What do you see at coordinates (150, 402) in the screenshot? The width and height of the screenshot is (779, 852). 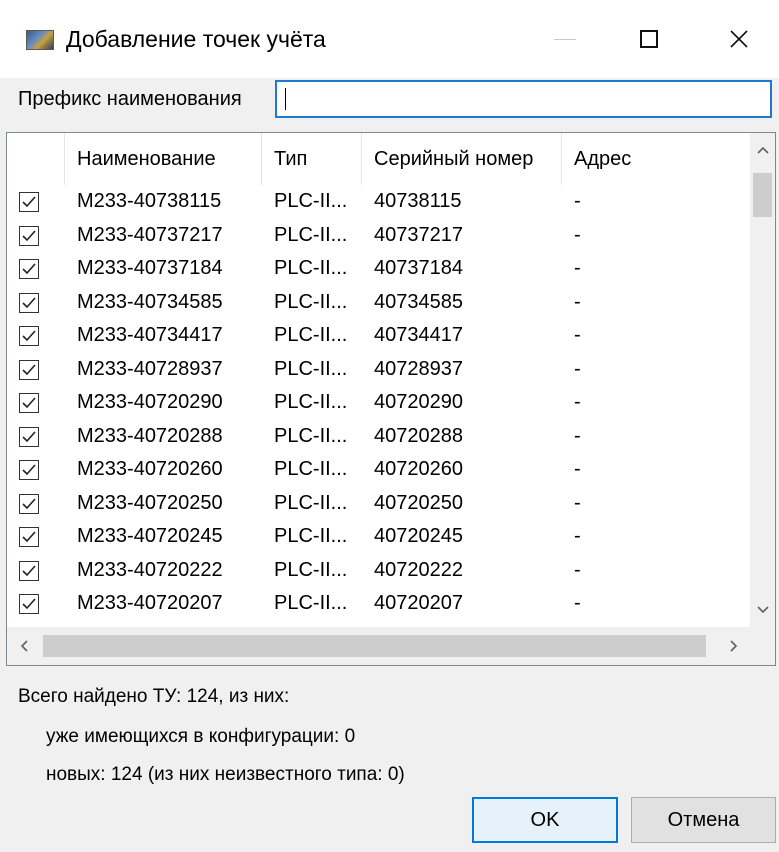 I see `cell-name: M233-40720290` at bounding box center [150, 402].